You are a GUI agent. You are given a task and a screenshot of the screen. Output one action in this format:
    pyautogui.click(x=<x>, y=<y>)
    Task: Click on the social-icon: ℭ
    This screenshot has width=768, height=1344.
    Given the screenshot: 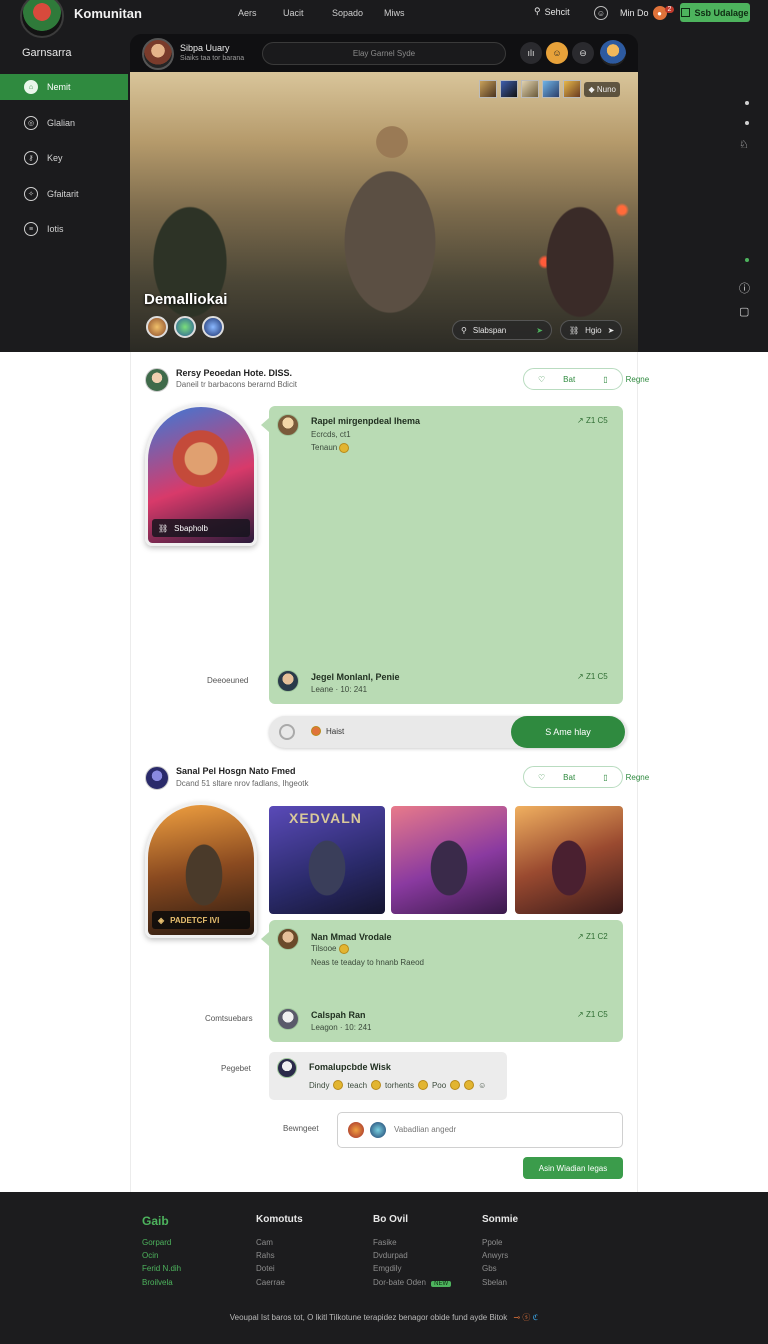 What is the action you would take?
    pyautogui.click(x=536, y=1317)
    